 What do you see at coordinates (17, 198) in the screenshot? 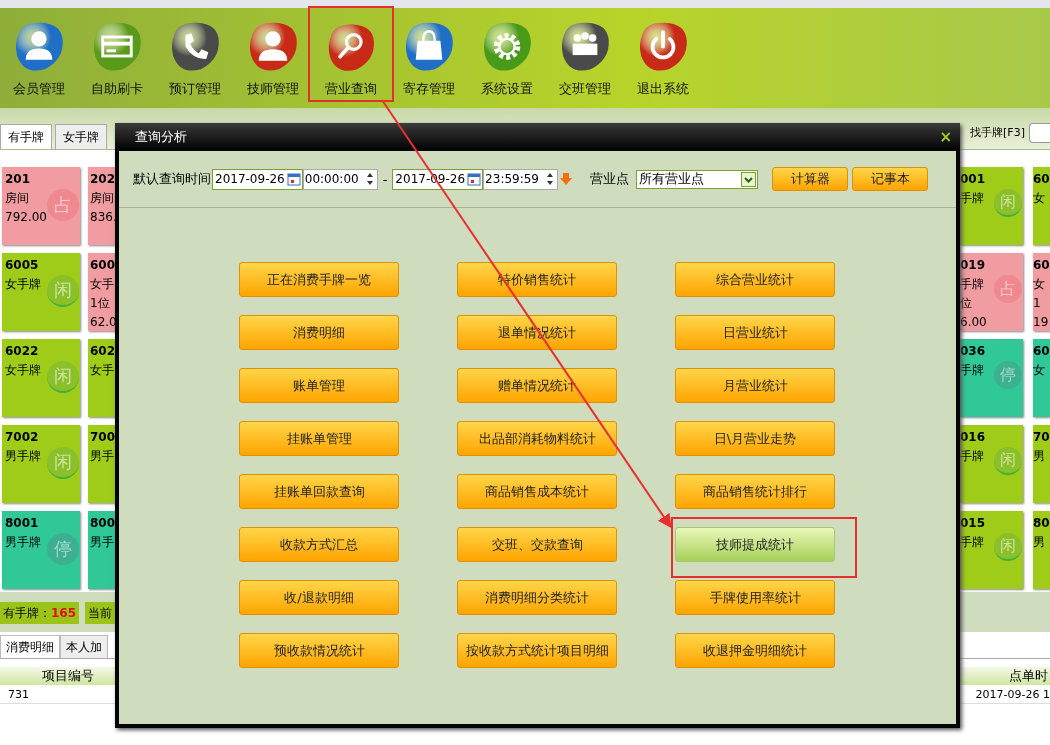
I see `card-text: 房间` at bounding box center [17, 198].